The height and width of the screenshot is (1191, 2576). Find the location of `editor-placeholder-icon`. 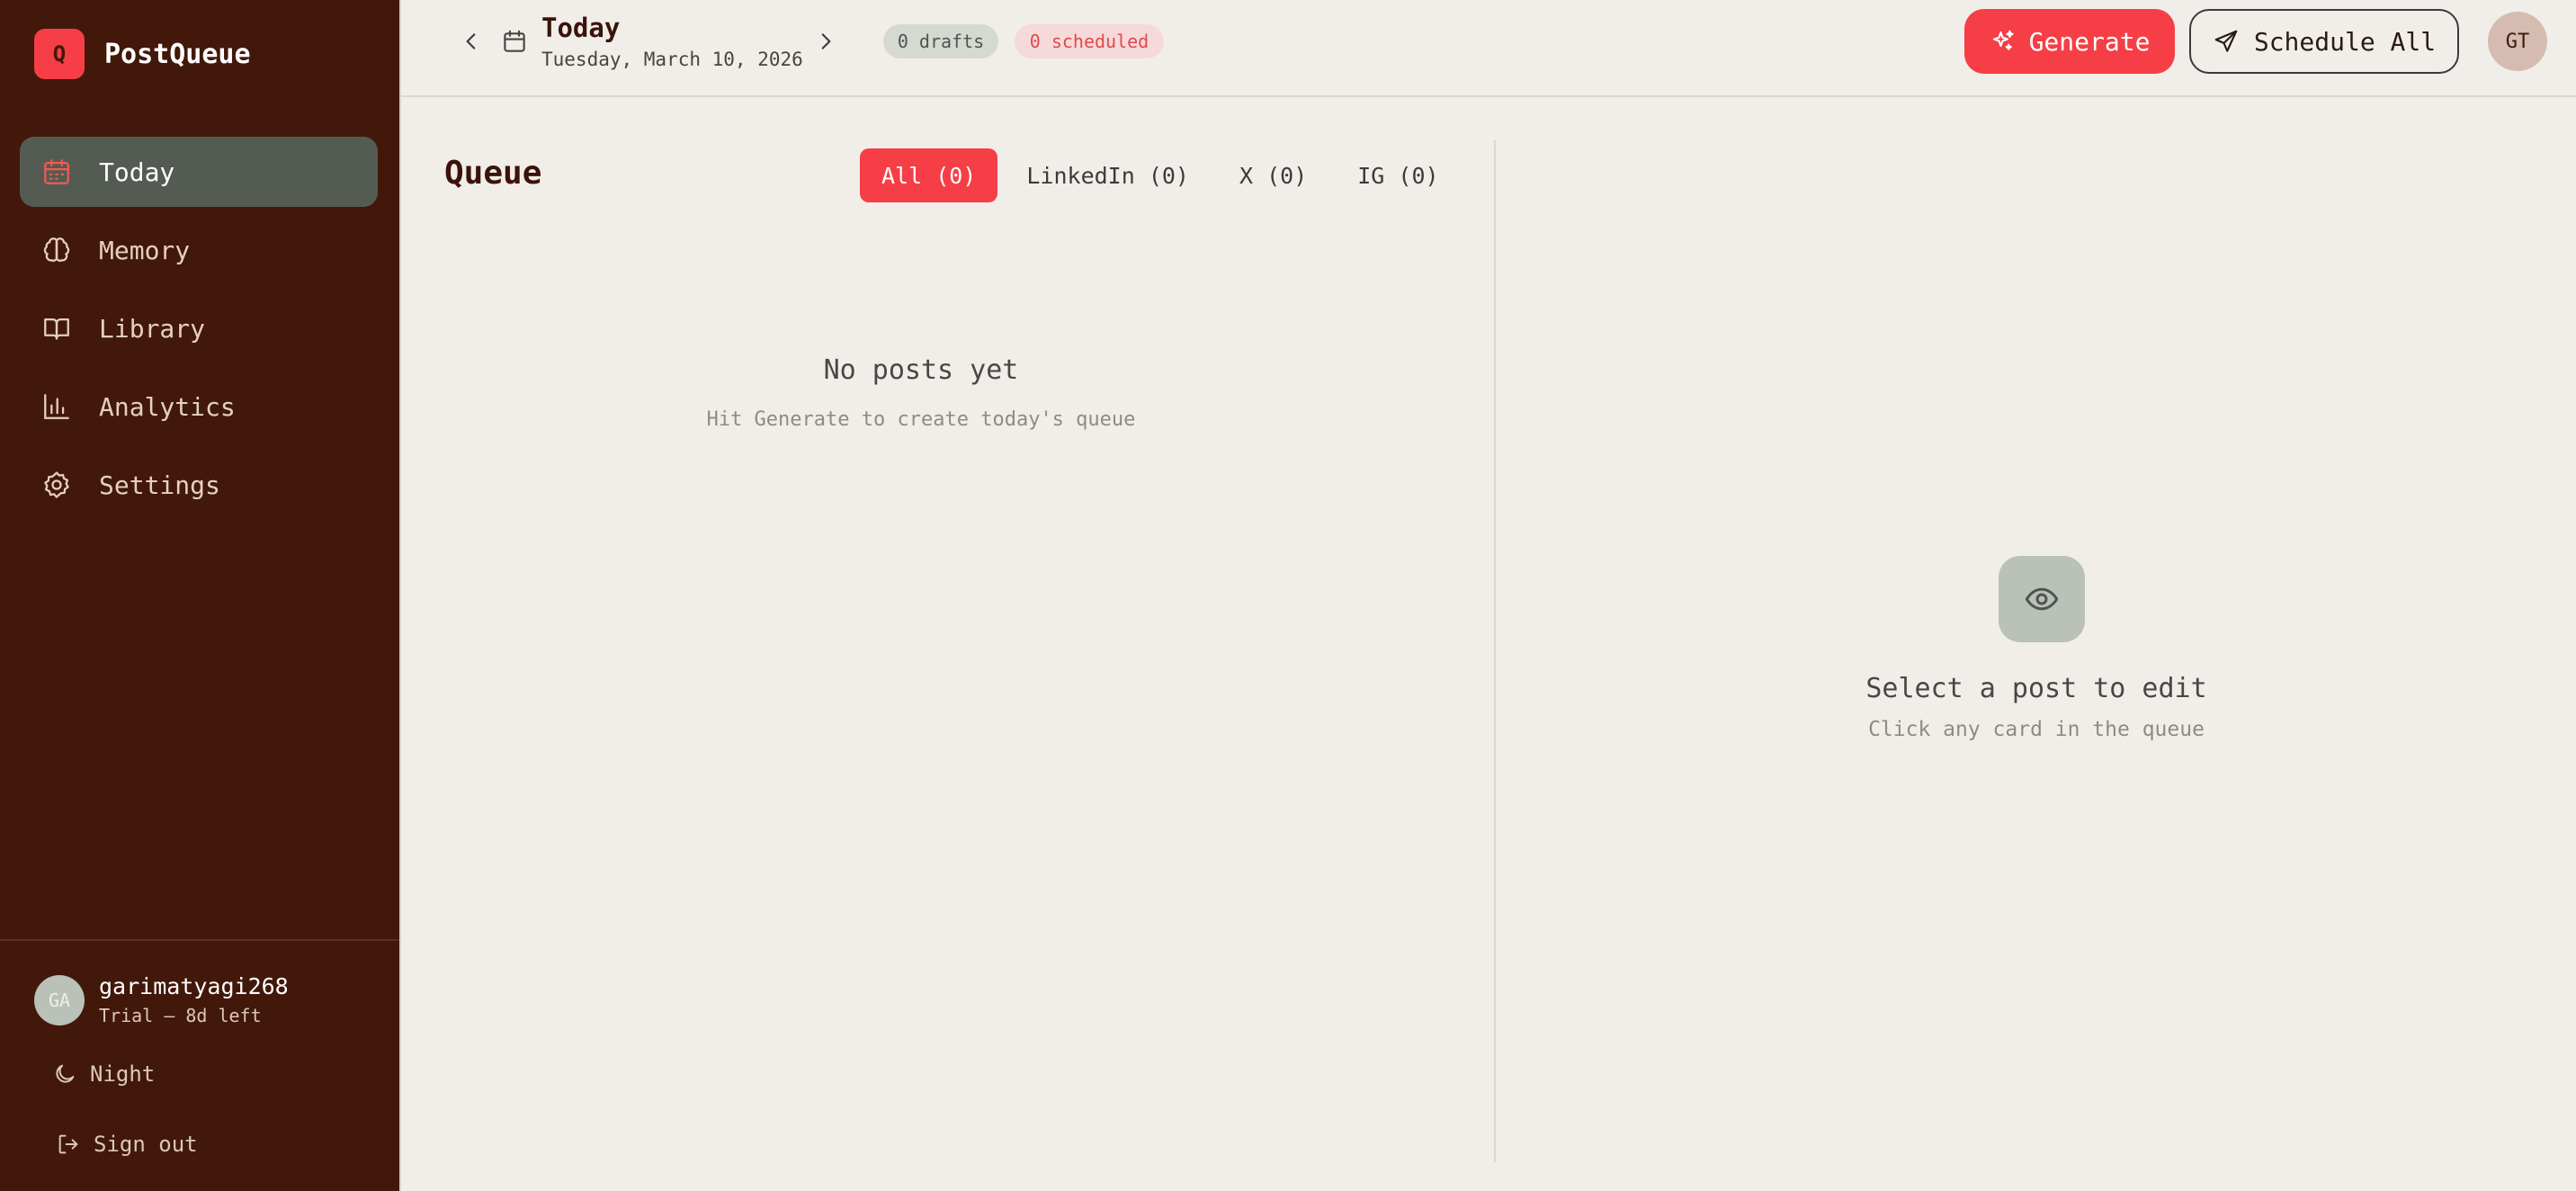

editor-placeholder-icon is located at coordinates (2042, 599).